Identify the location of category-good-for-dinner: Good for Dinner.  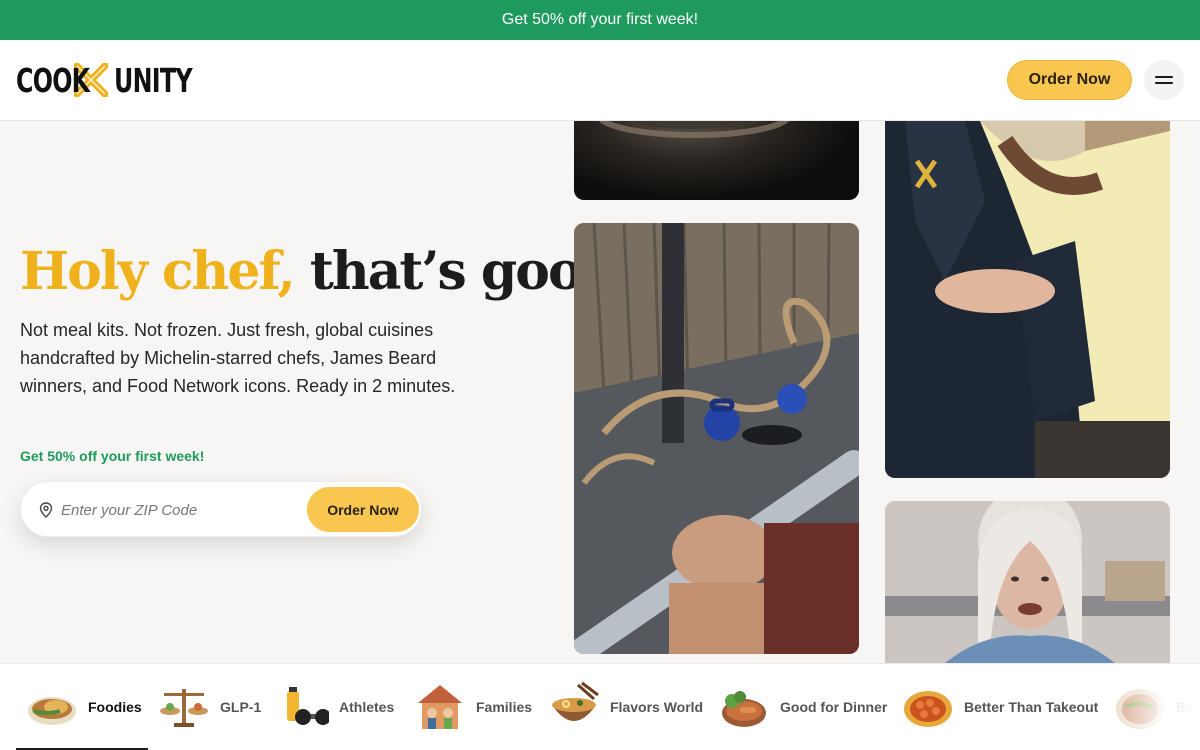
(802, 707).